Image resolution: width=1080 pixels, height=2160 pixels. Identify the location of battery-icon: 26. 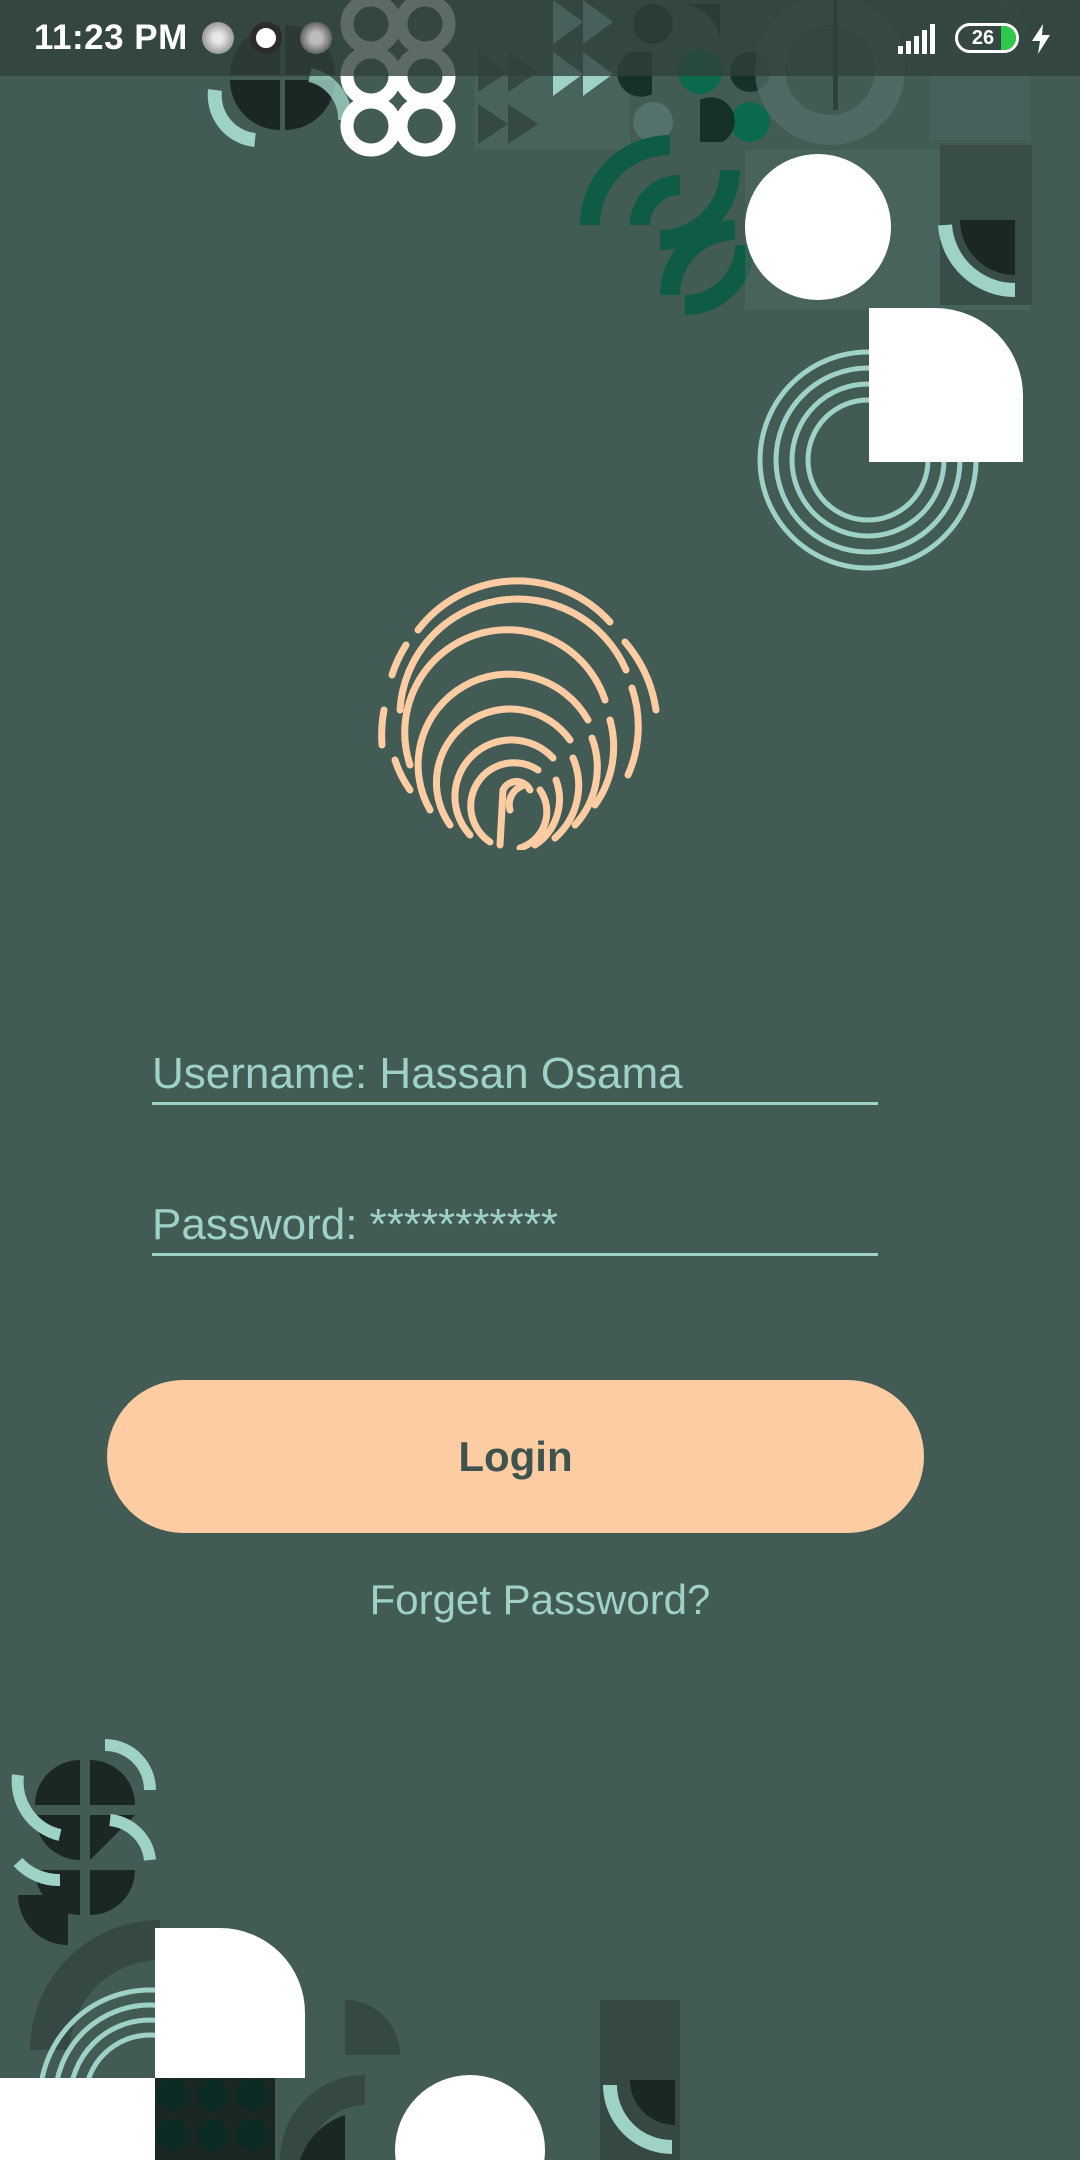
(987, 38).